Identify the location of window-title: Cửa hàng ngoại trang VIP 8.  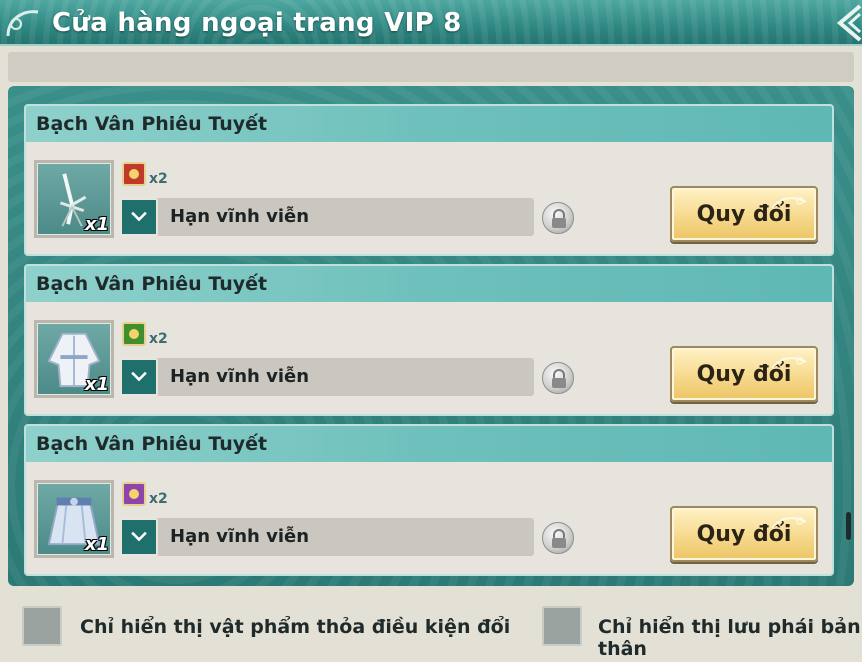
(257, 23).